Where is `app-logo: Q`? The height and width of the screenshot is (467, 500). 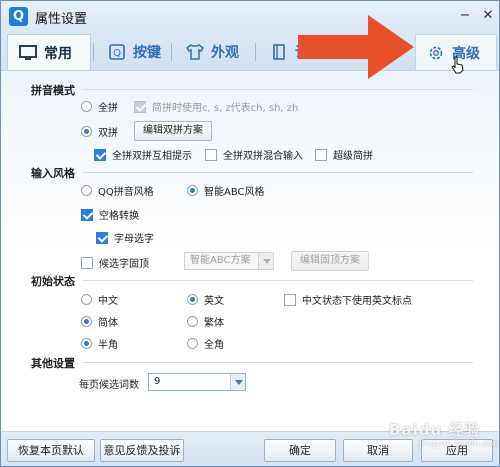
app-logo: Q is located at coordinates (18, 16).